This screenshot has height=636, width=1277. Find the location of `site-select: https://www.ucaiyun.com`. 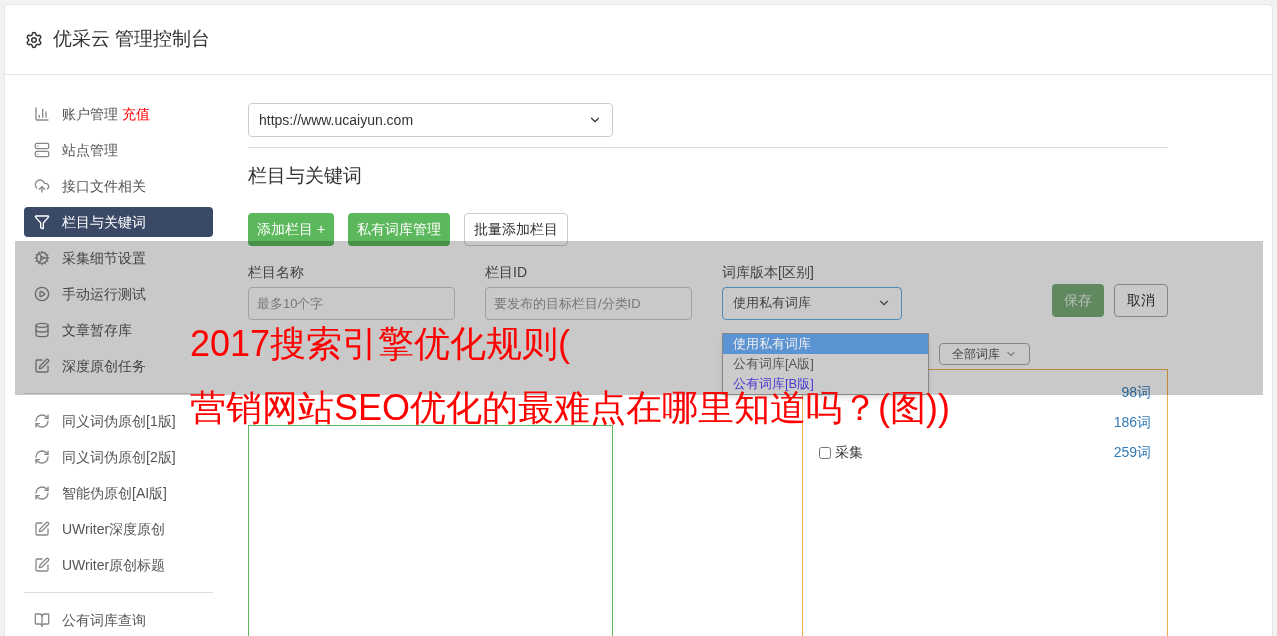

site-select: https://www.ucaiyun.com is located at coordinates (430, 120).